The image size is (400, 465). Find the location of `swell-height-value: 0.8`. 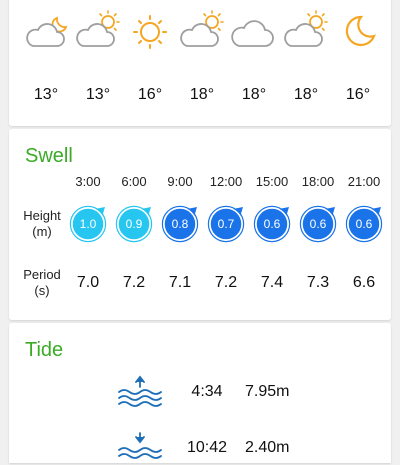

swell-height-value: 0.8 is located at coordinates (180, 224).